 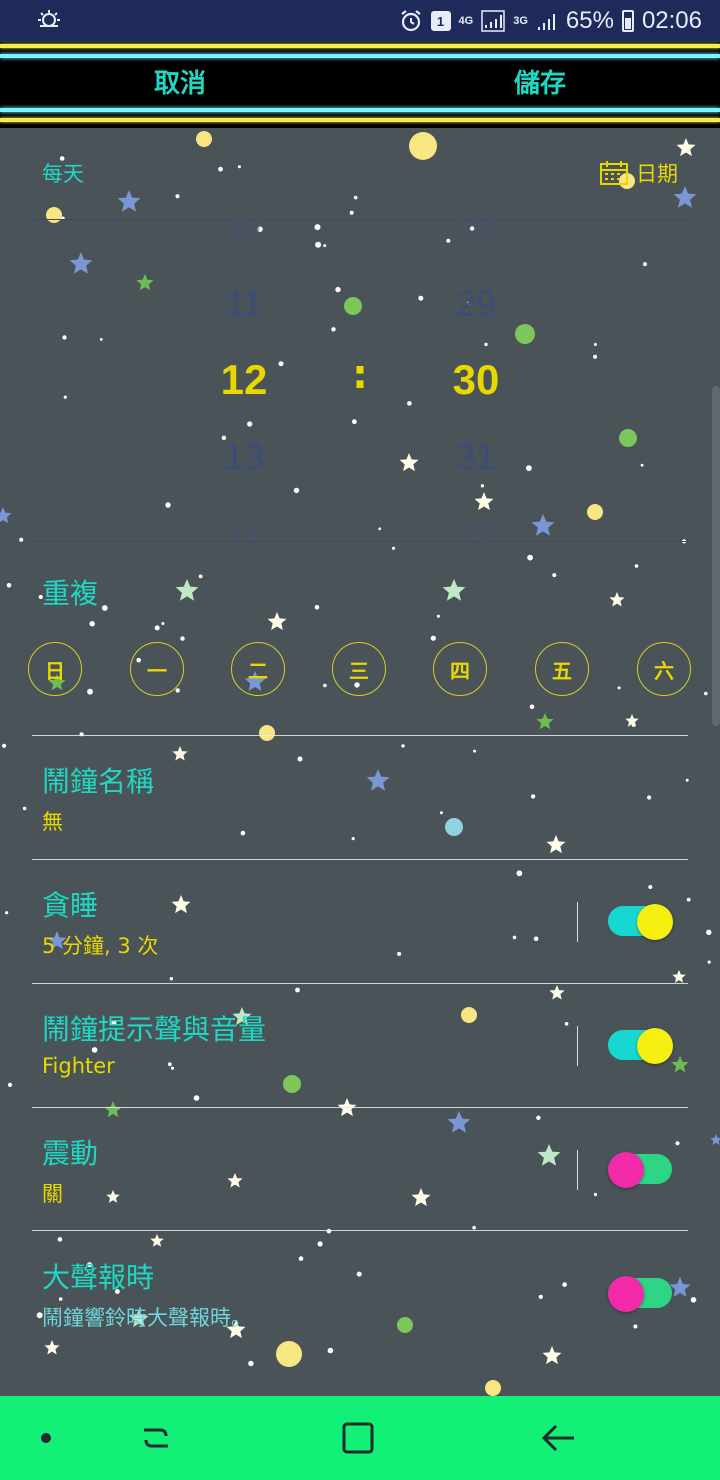 What do you see at coordinates (147, 1318) in the screenshot?
I see `talking-clock-description: 鬧鐘響鈴時大聲報時。` at bounding box center [147, 1318].